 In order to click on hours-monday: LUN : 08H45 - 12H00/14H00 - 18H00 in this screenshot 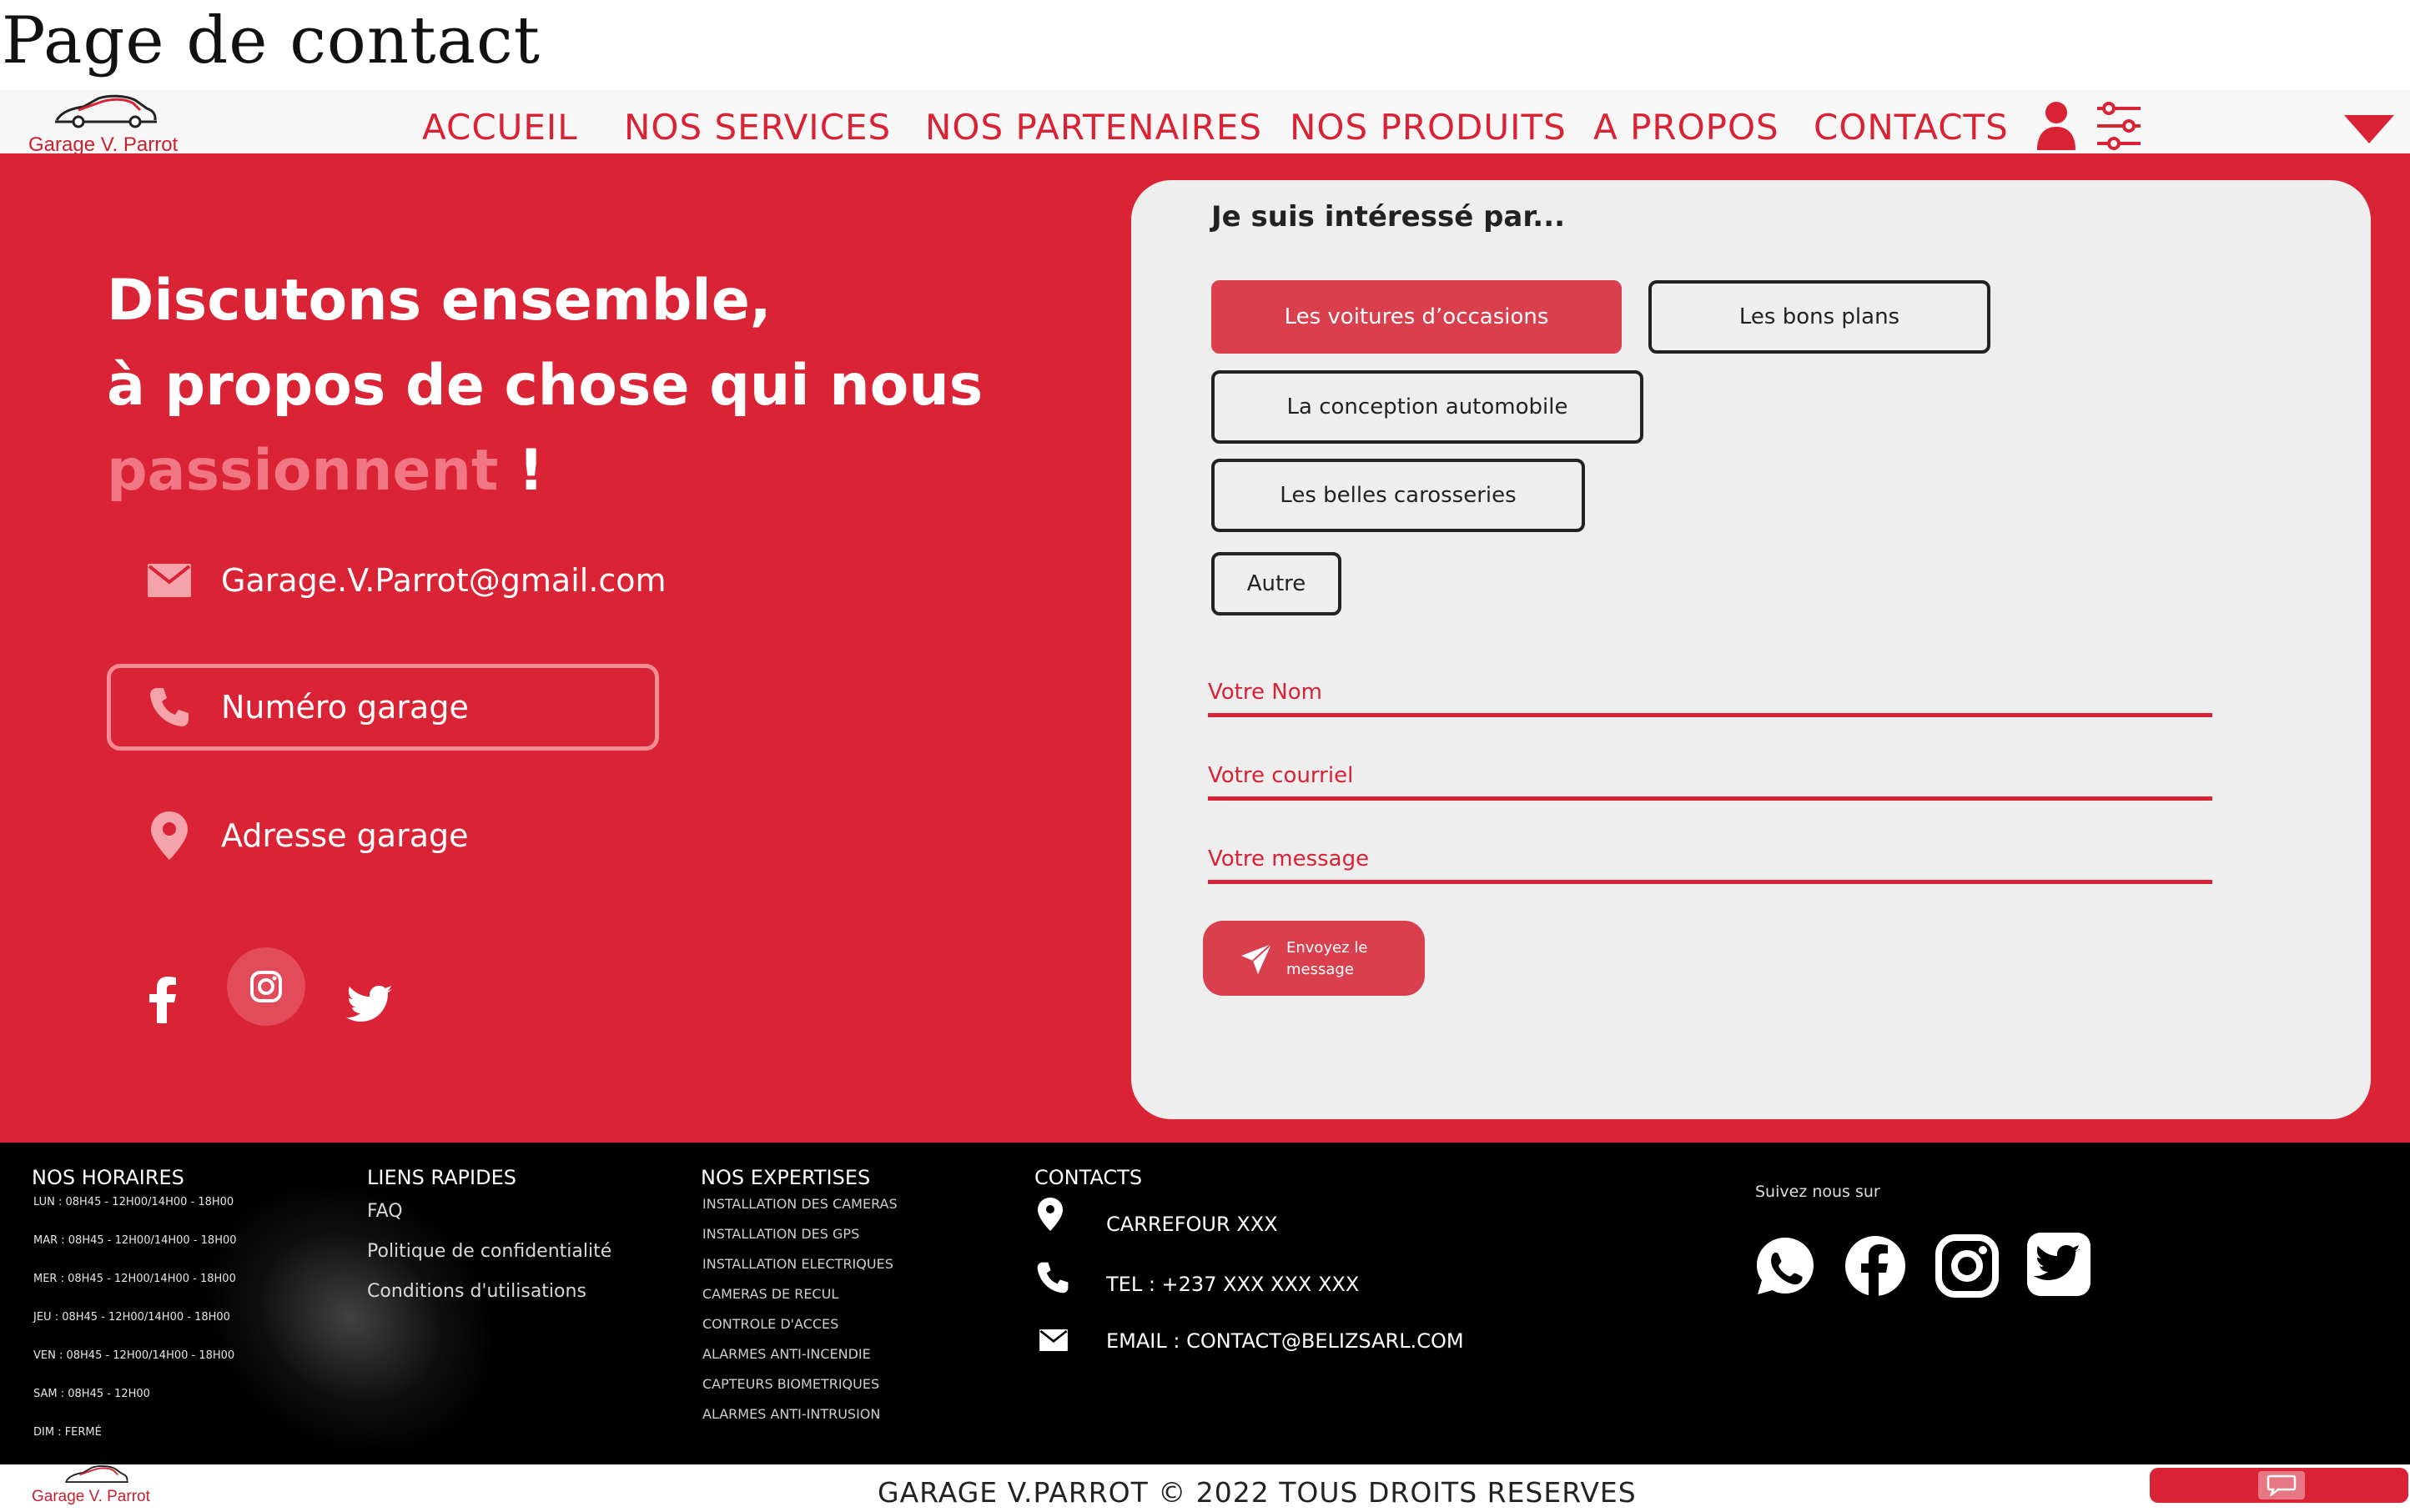, I will do `click(133, 1202)`.